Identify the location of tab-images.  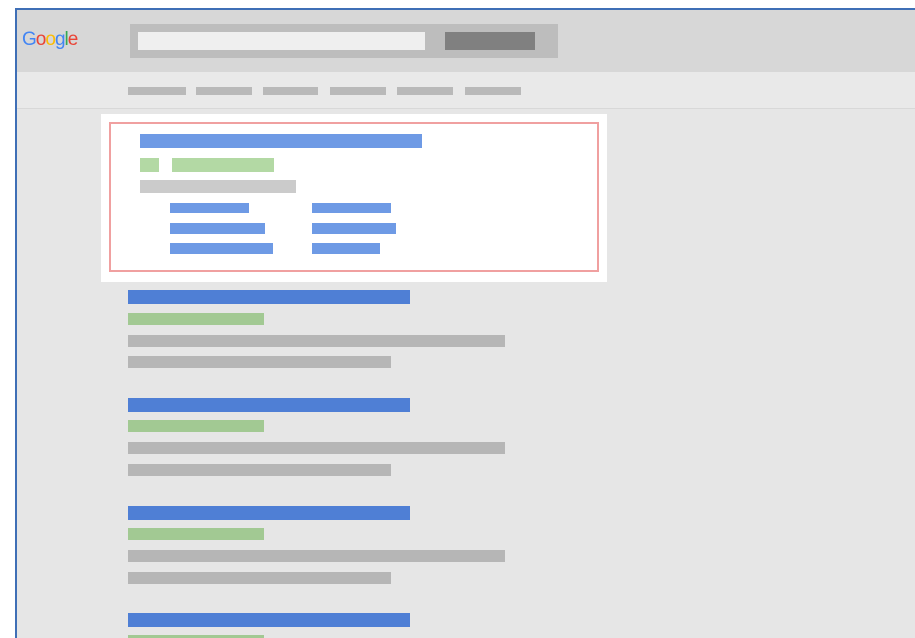
(224, 91).